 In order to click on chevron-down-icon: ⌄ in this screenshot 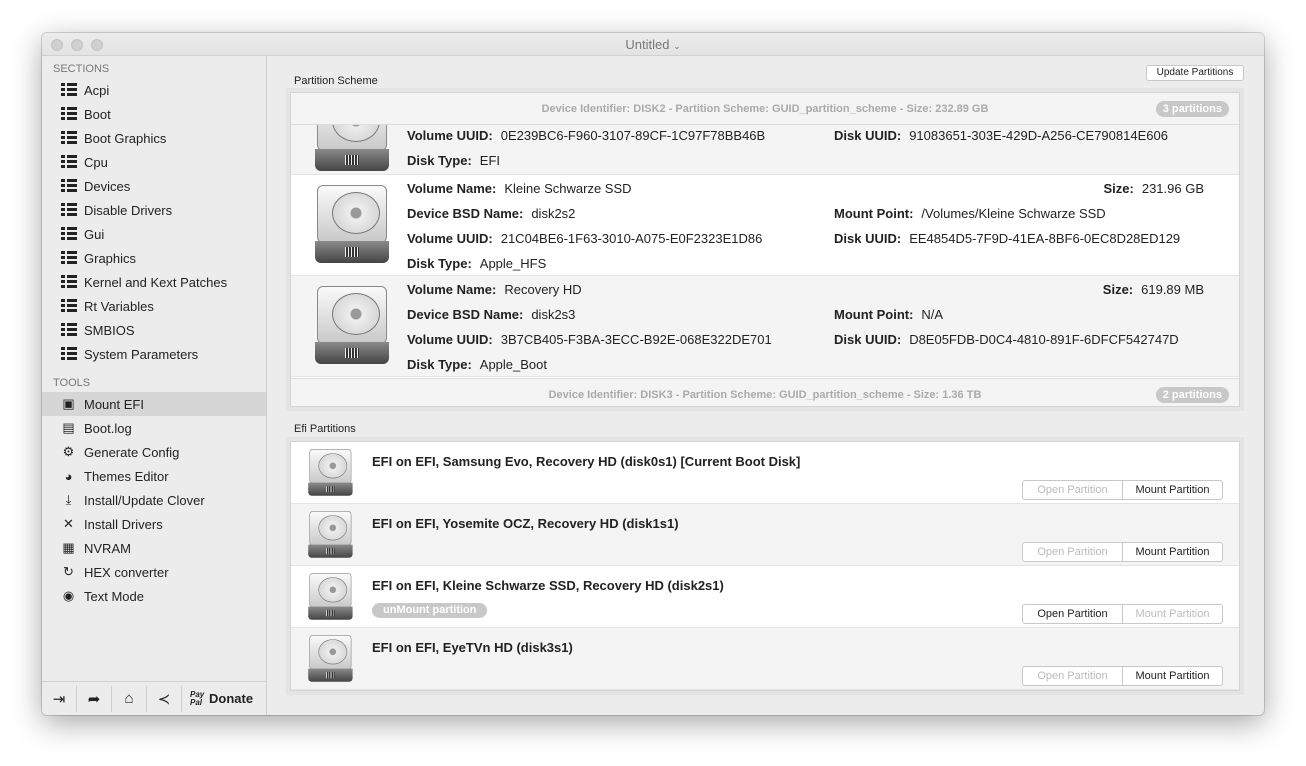, I will do `click(677, 46)`.